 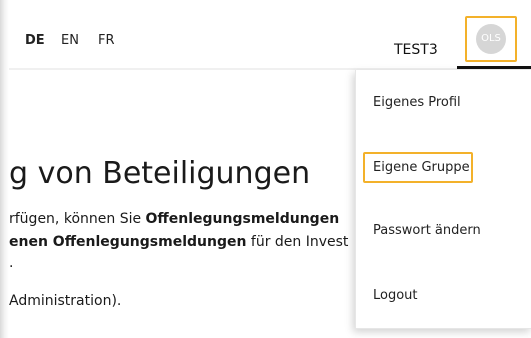 I want to click on page-title: g von Beteiligungen, so click(x=160, y=173).